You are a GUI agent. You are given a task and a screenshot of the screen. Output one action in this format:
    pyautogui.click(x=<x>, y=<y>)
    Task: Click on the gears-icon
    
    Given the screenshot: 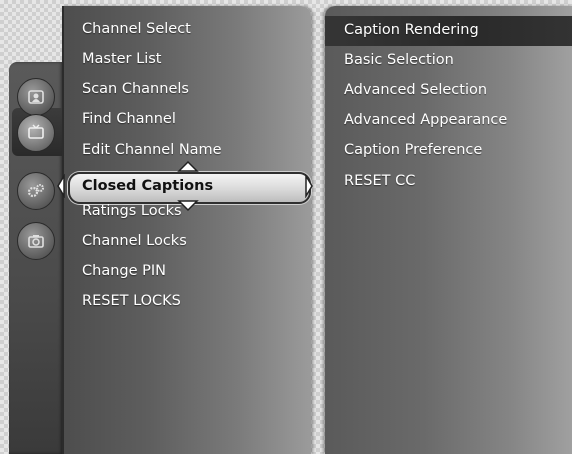 What is the action you would take?
    pyautogui.click(x=36, y=191)
    